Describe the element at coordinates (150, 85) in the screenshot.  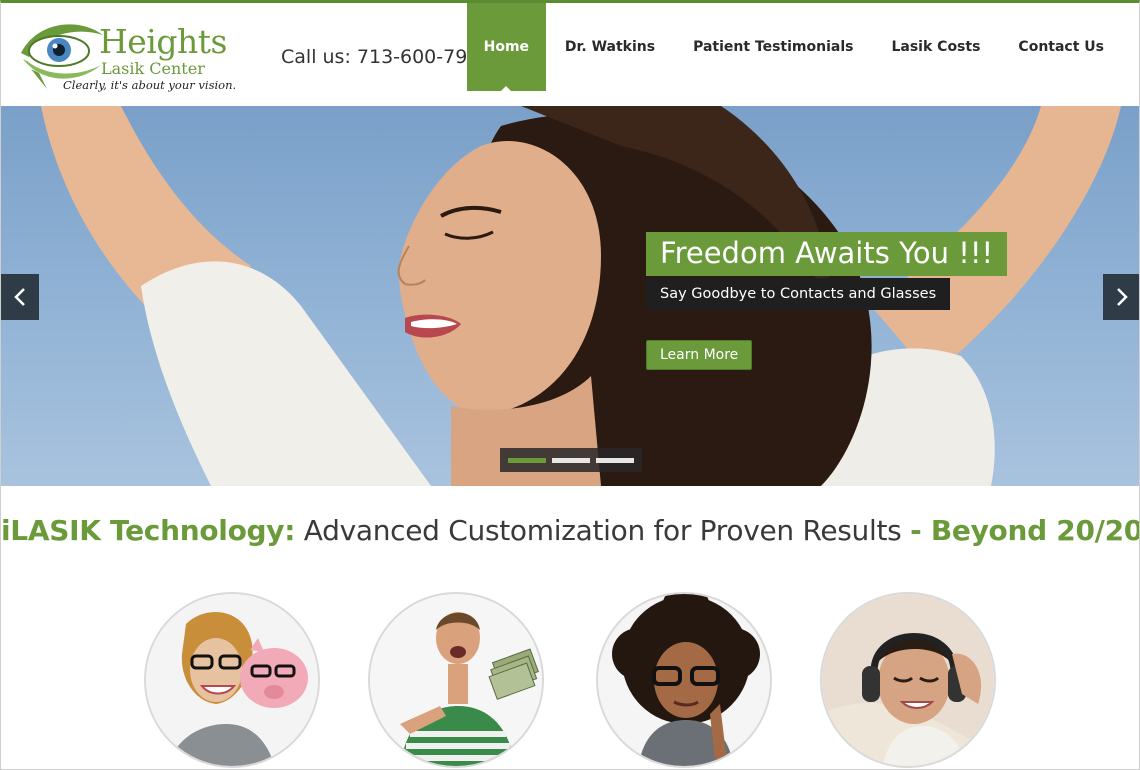
I see `logo-tagline: Clearly, it's about your vision.` at that location.